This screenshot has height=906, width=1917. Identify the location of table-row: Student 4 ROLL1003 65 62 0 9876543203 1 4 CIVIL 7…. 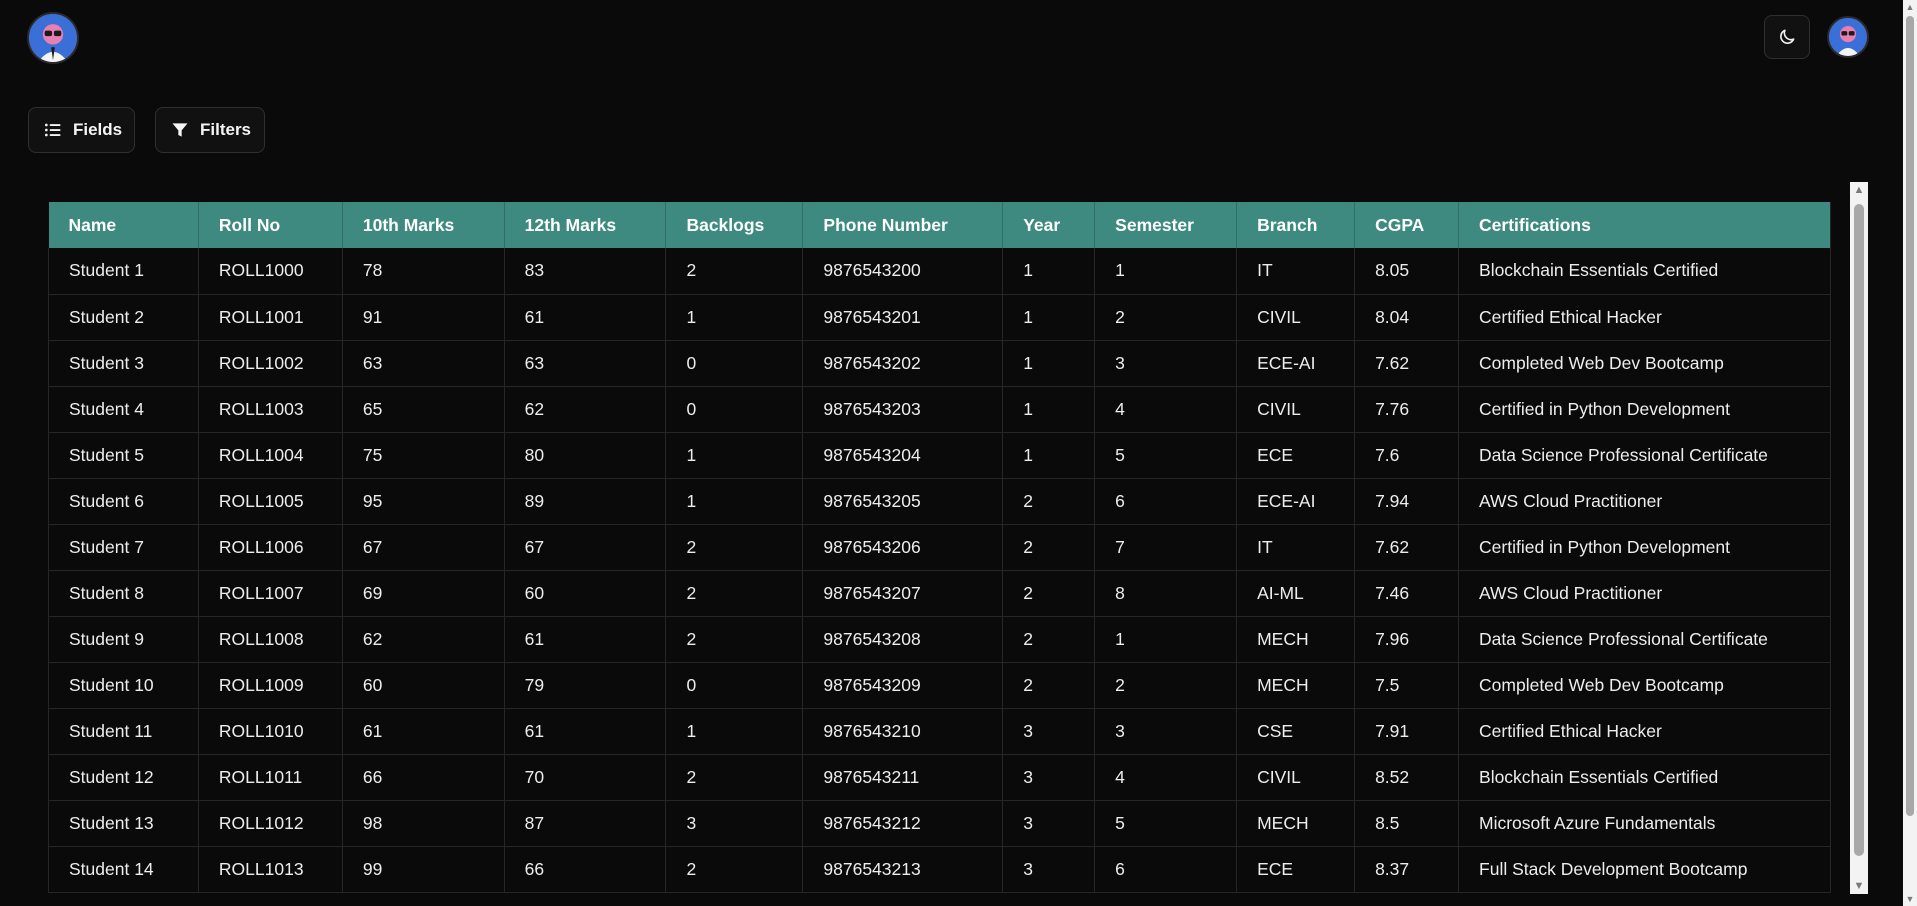
(939, 409).